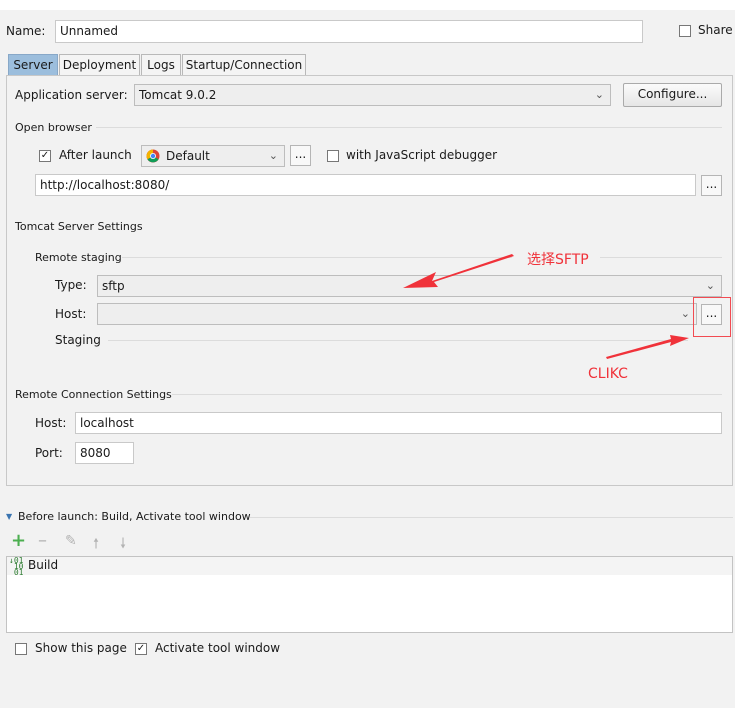 This screenshot has height=708, width=735. I want to click on app-server-value: Tomcat 9.0.2, so click(178, 95).